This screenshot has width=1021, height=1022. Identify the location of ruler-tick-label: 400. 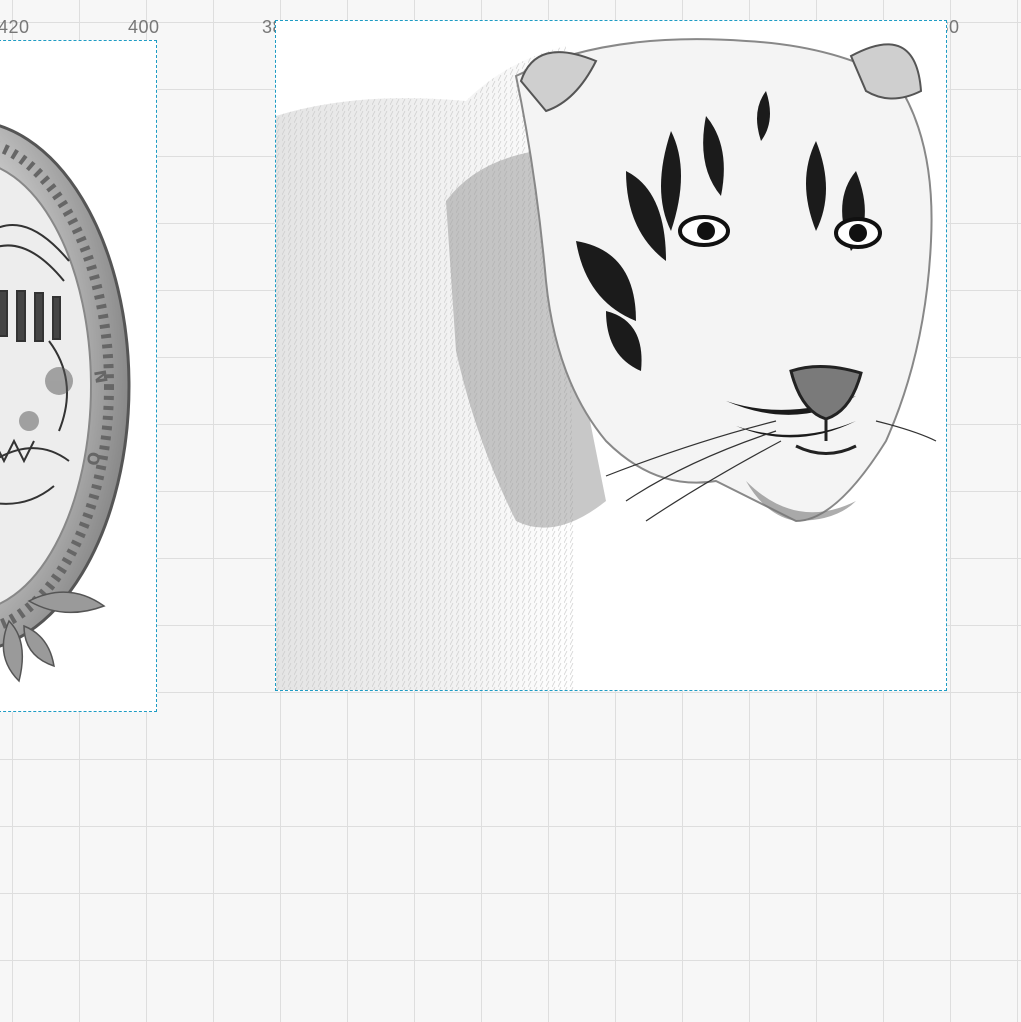
(144, 27).